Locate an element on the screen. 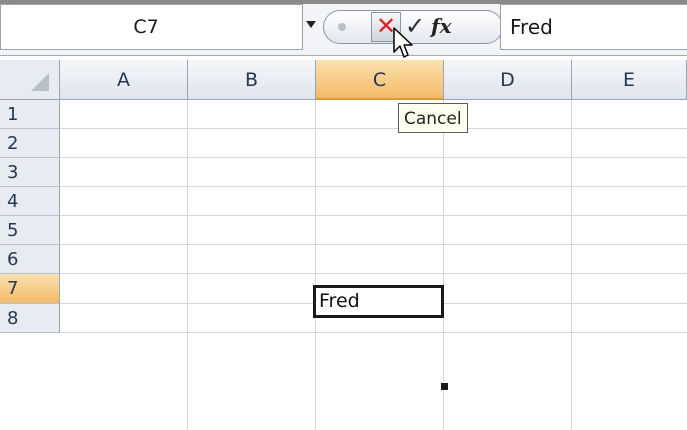 The image size is (687, 430). row-header-2: 2 is located at coordinates (30, 143).